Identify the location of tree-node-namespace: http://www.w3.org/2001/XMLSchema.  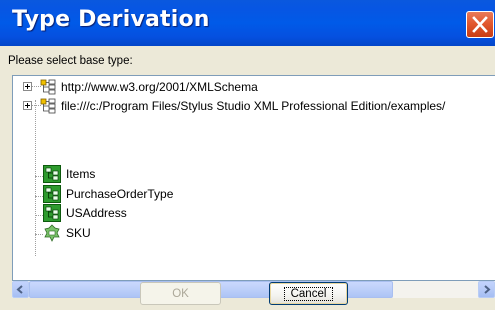
(149, 86).